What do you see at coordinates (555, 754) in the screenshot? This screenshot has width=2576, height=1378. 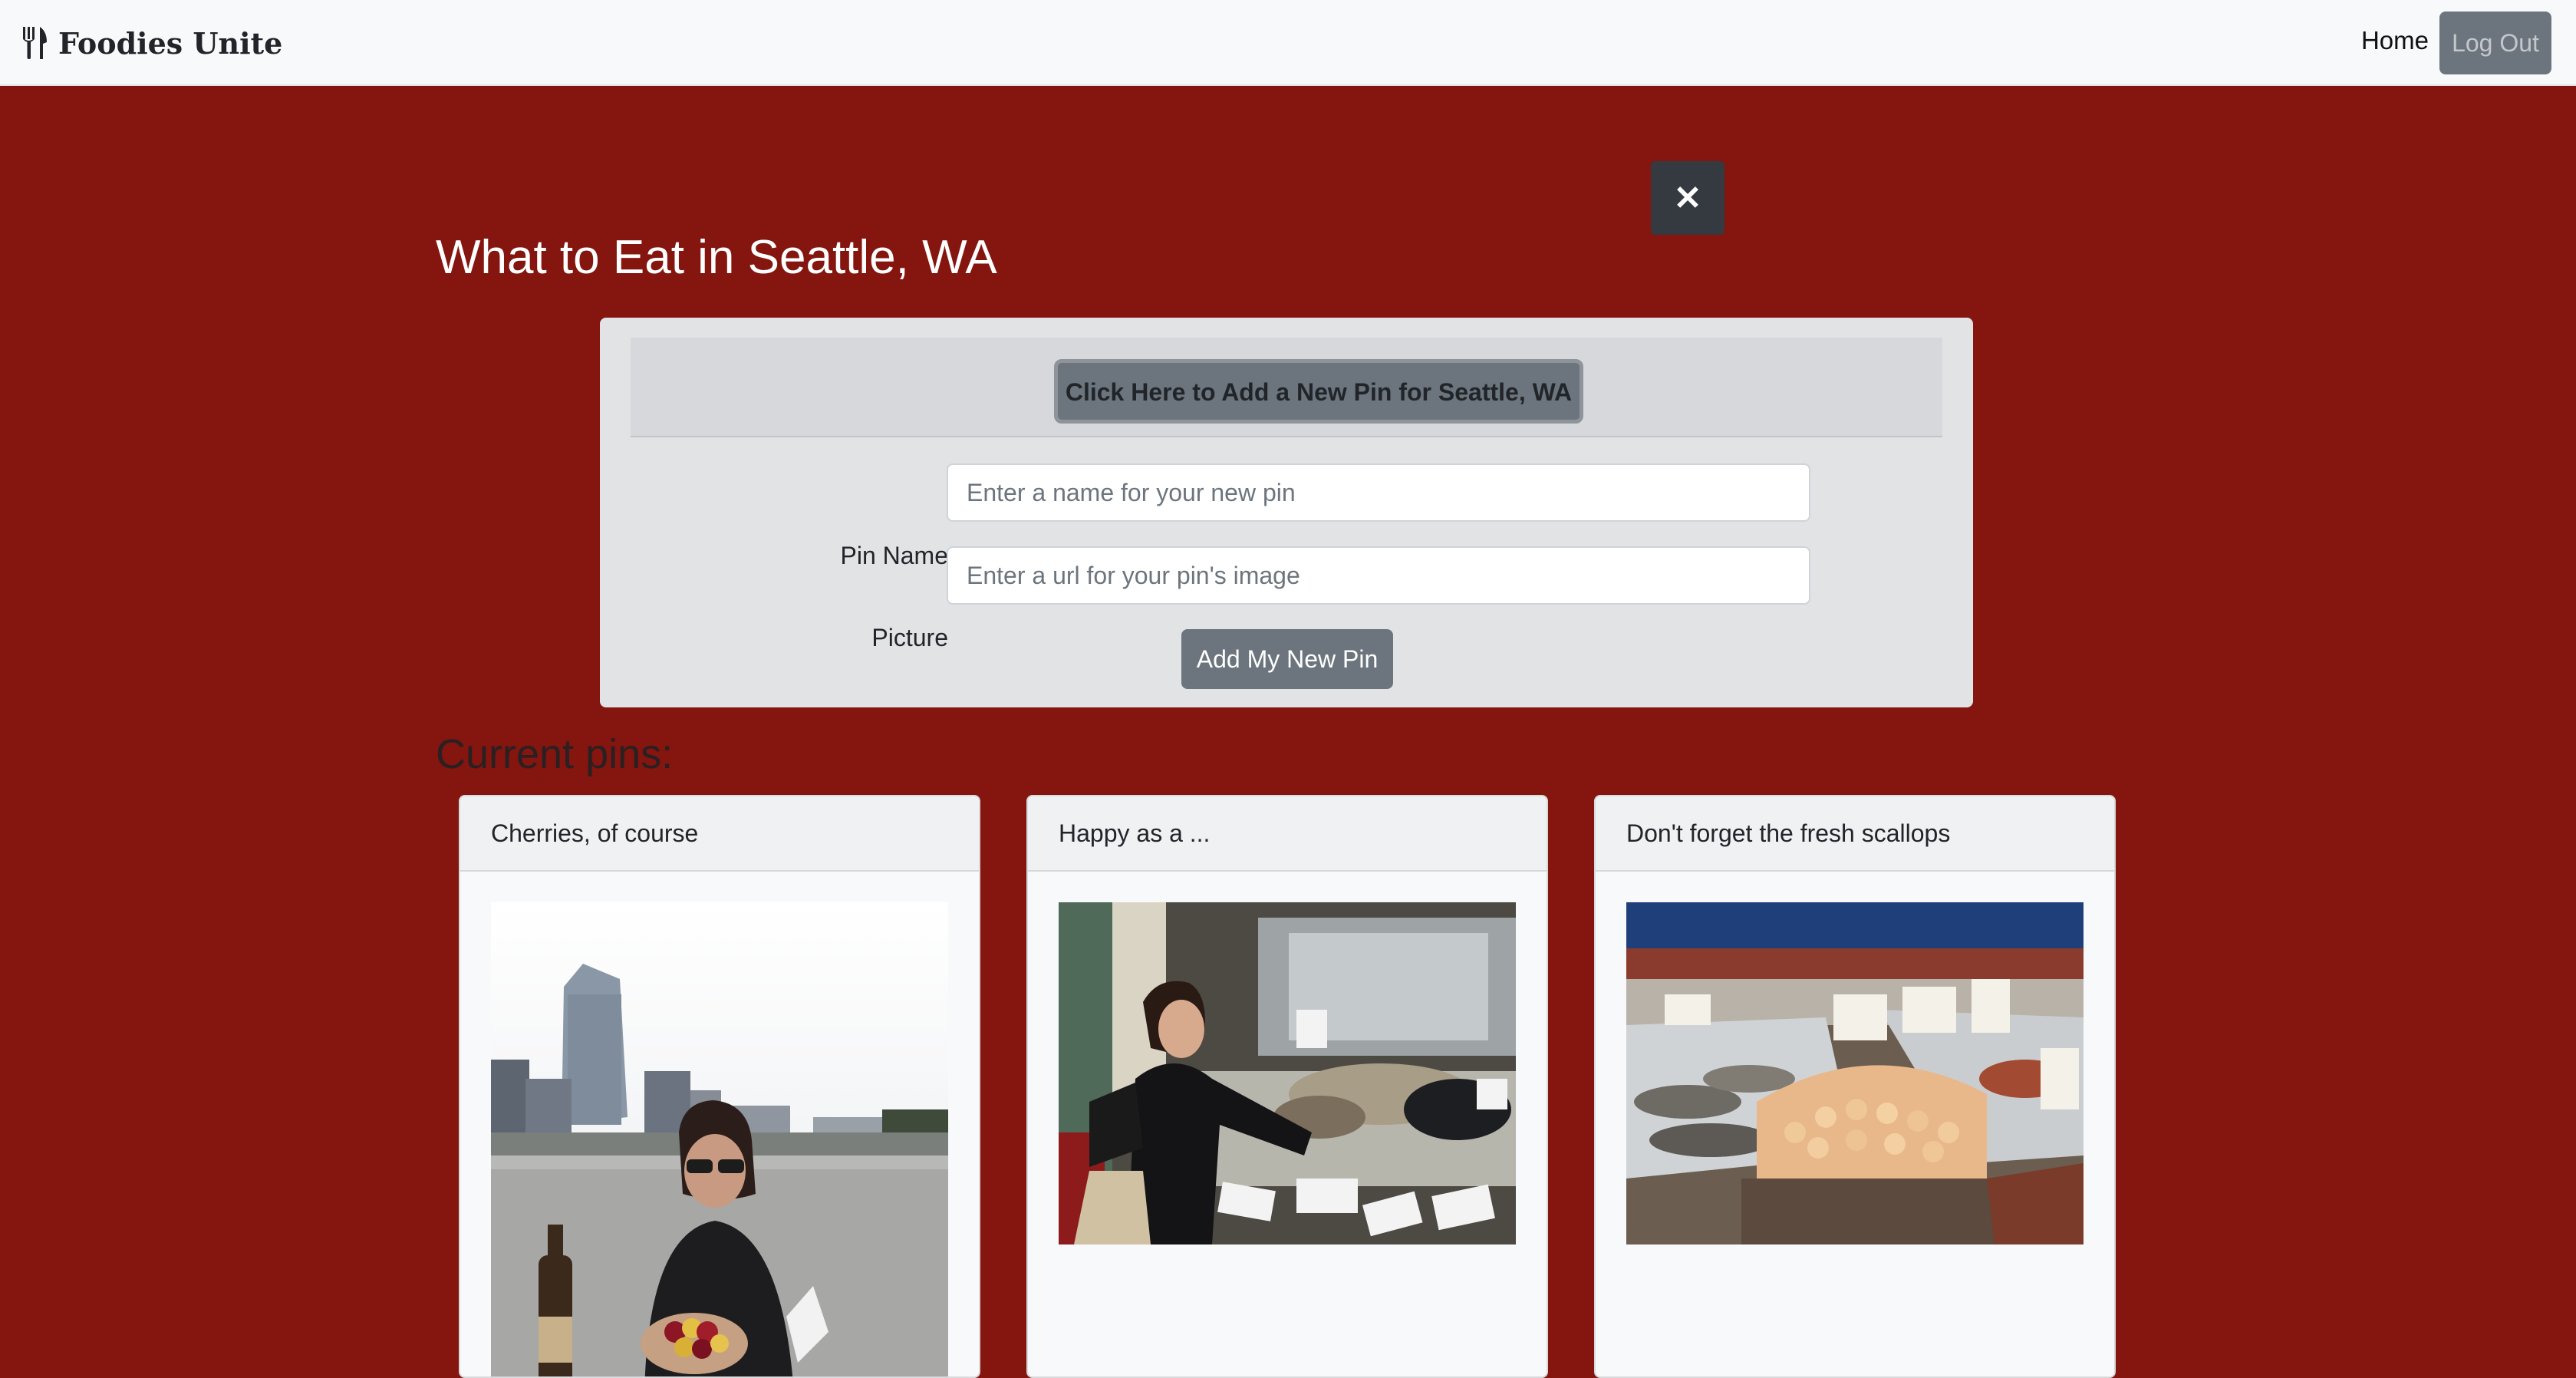 I see `current-pins-heading: Current pins:` at bounding box center [555, 754].